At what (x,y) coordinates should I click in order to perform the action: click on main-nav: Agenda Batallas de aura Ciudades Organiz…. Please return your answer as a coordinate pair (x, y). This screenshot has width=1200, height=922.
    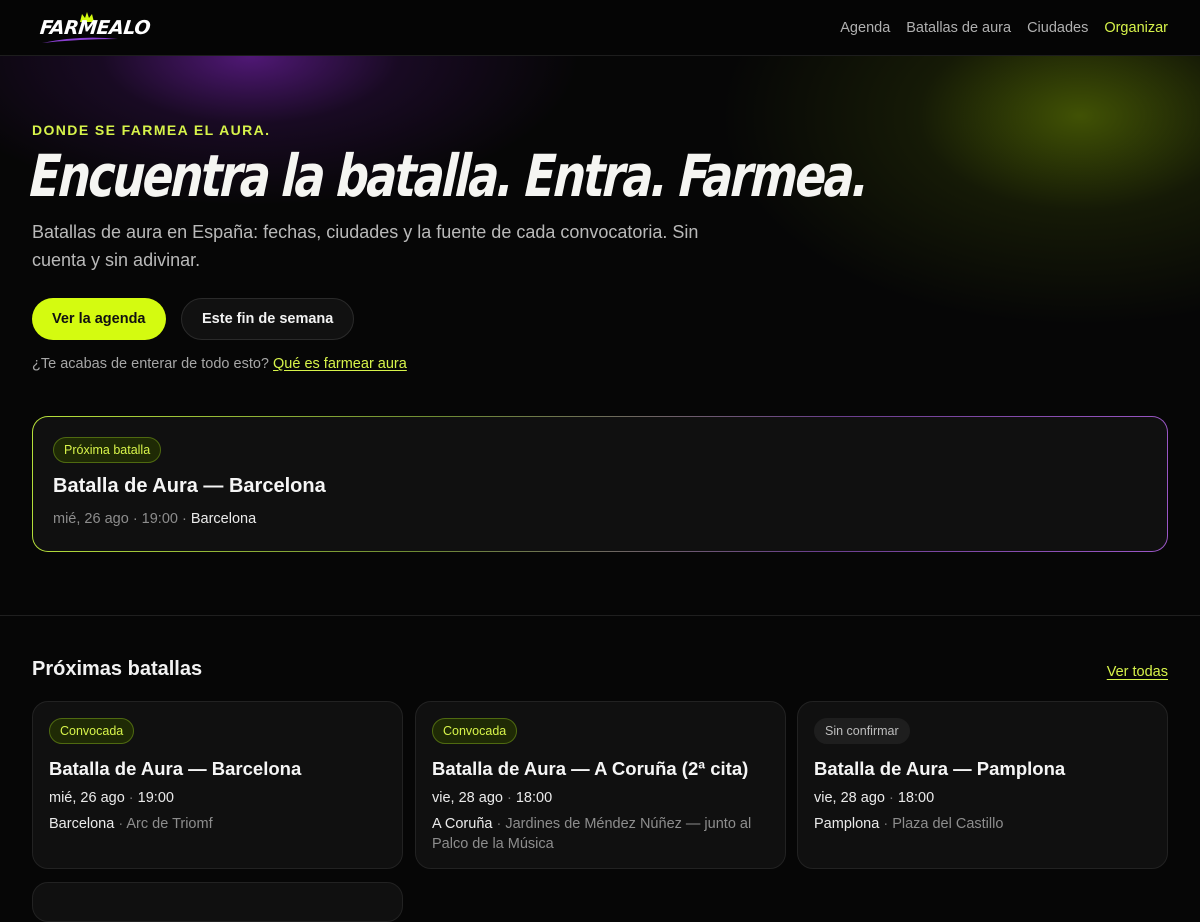
    Looking at the image, I should click on (1004, 28).